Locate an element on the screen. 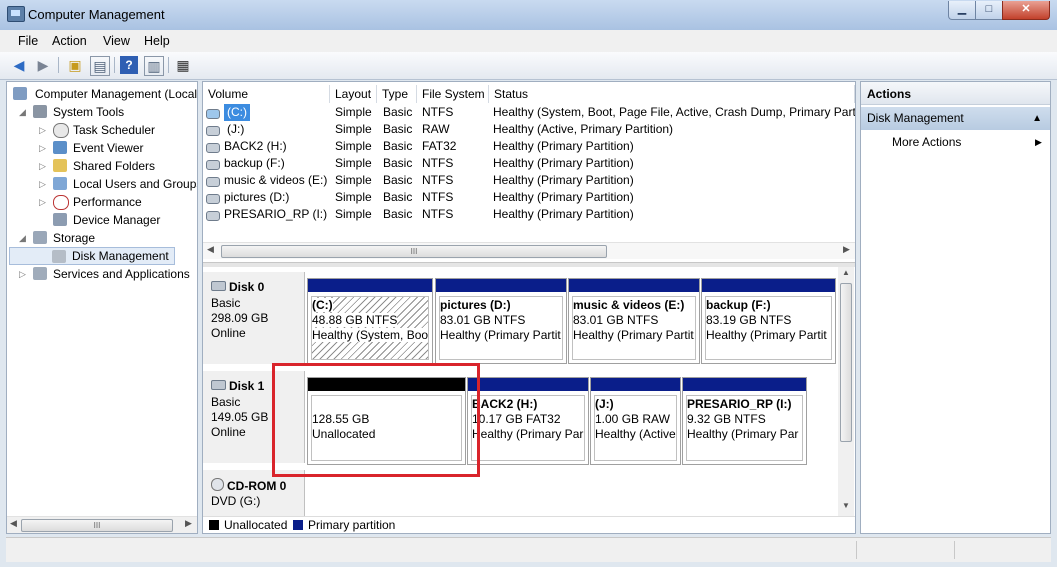  status-bar is located at coordinates (528, 549).